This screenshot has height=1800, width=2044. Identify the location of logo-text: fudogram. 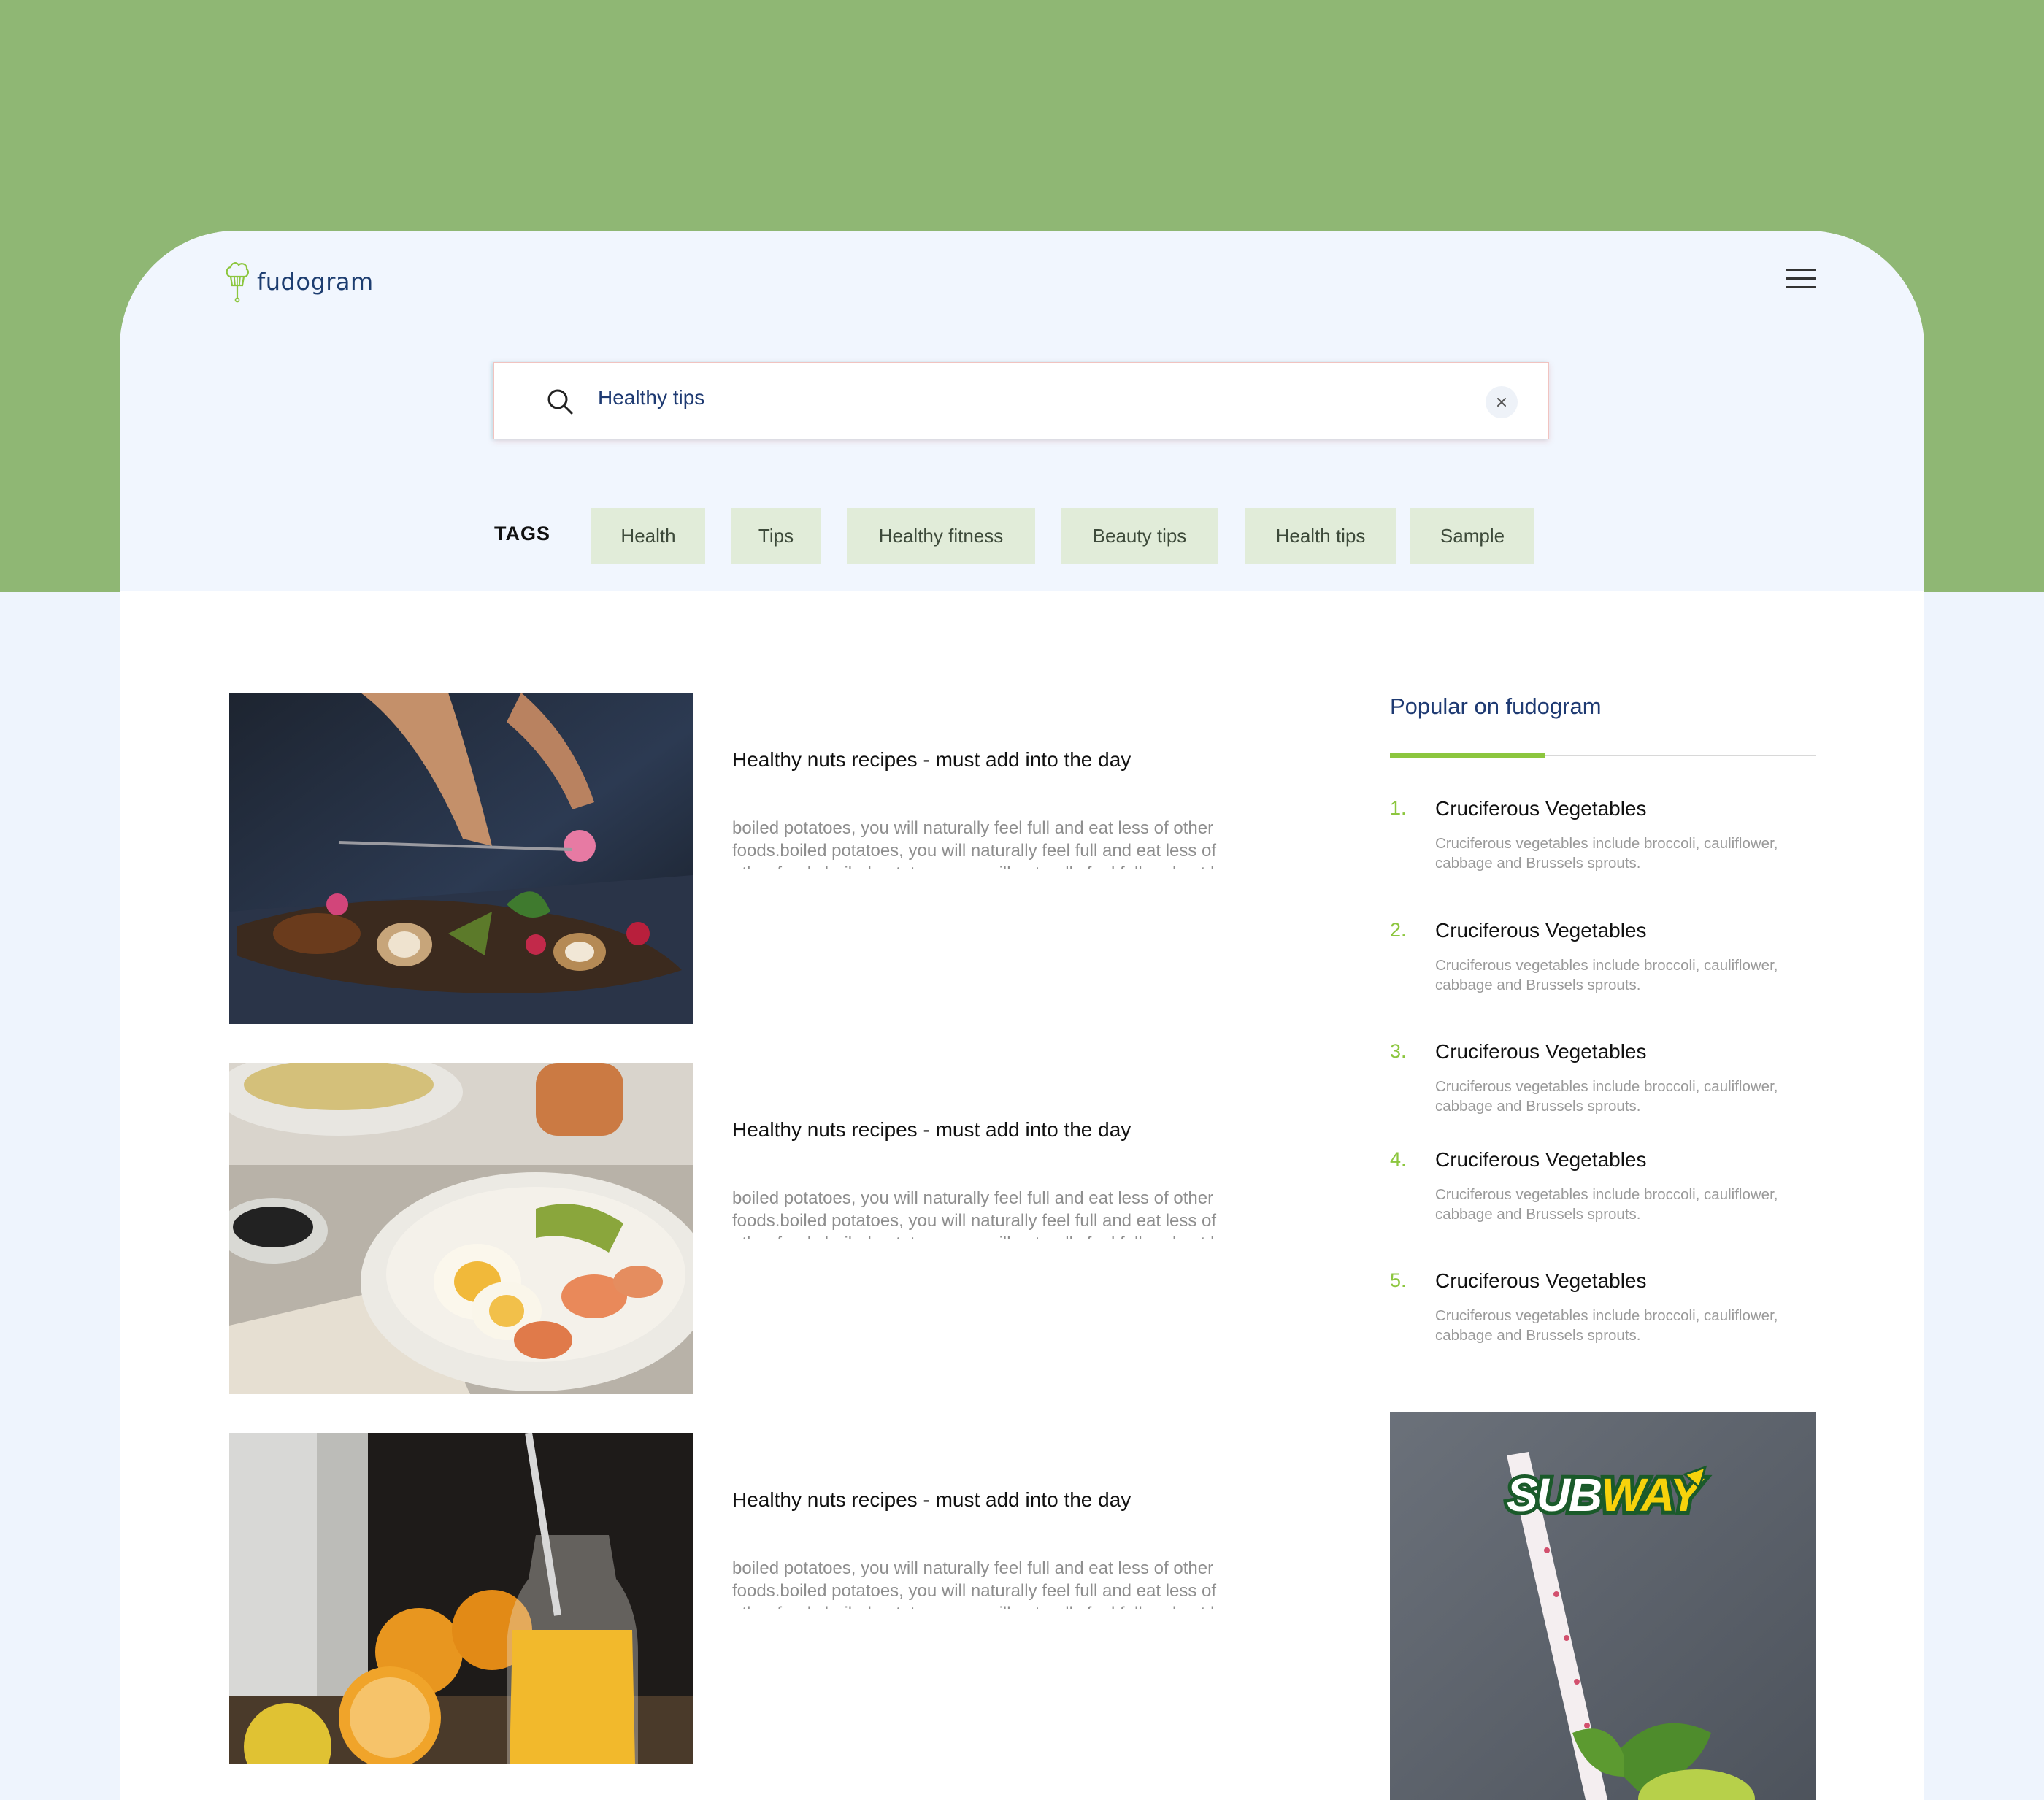
(315, 282).